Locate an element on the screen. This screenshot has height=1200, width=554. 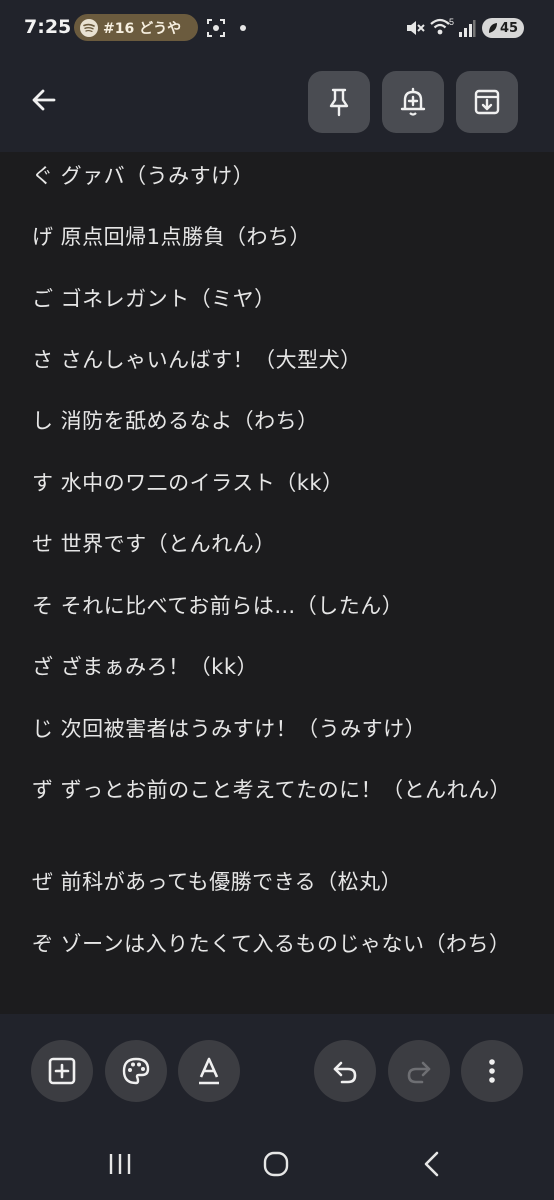
note-line: ぞ ゾーンは入りたくて入るものじゃない（わち） is located at coordinates (271, 944).